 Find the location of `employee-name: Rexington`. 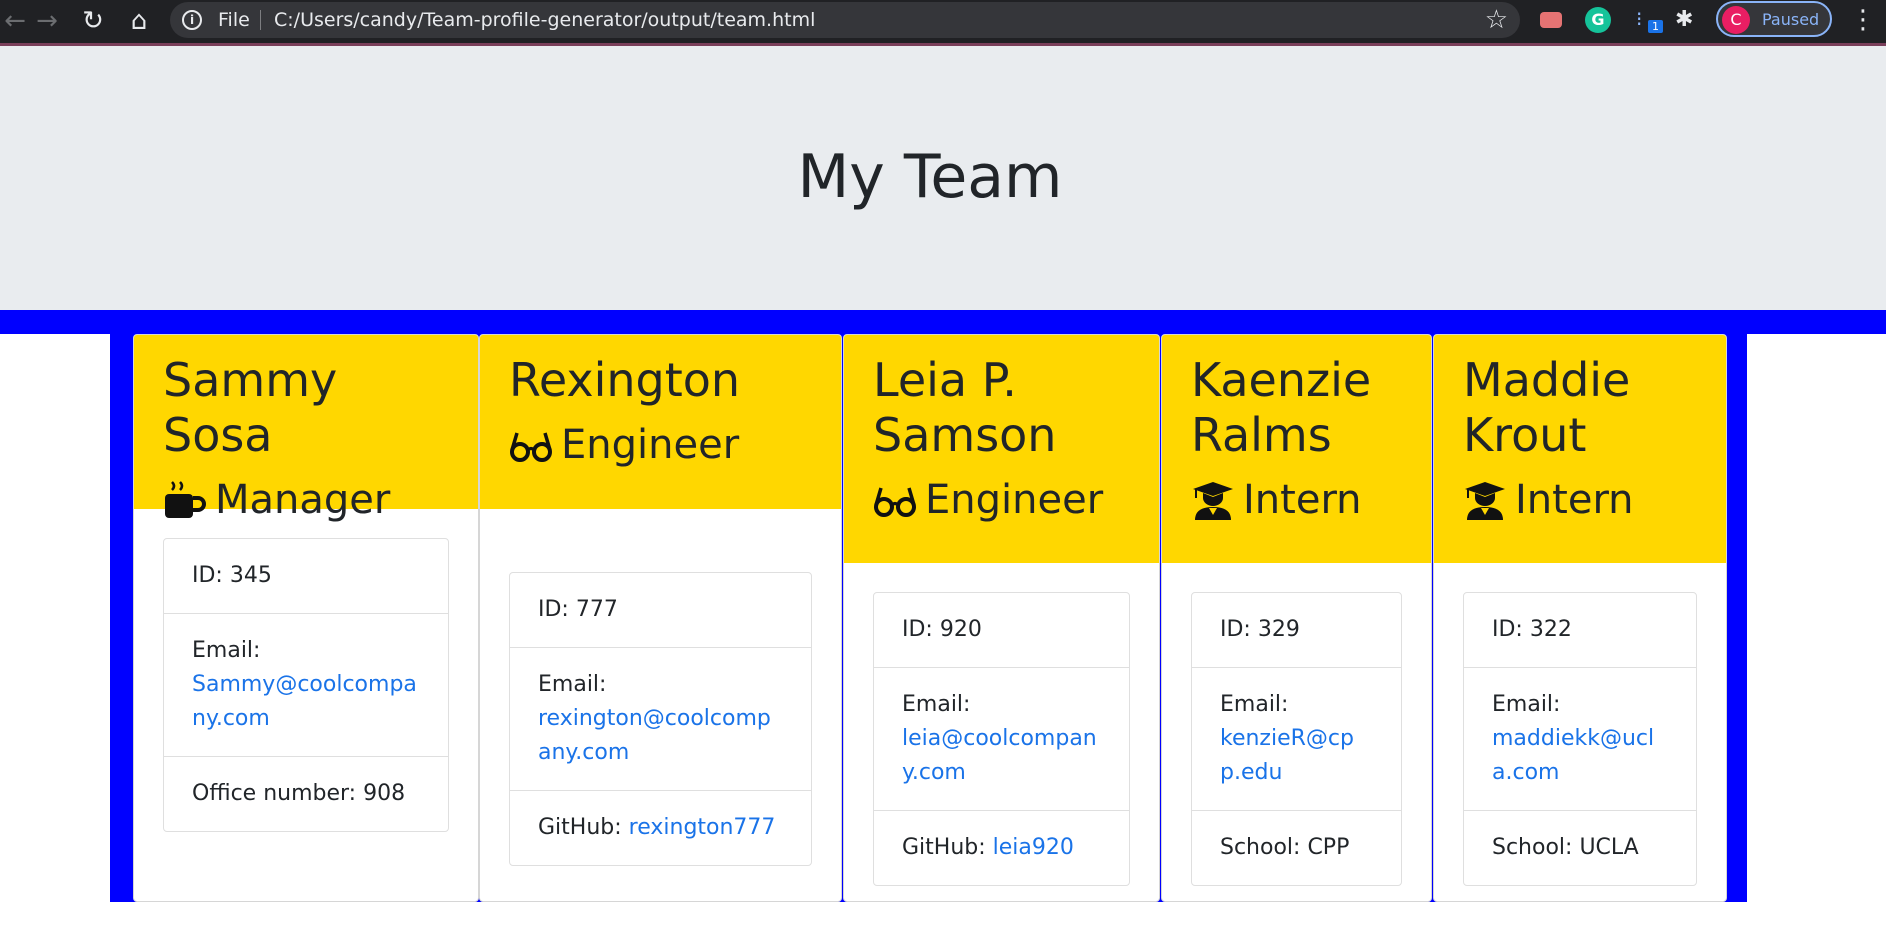

employee-name: Rexington is located at coordinates (625, 380).